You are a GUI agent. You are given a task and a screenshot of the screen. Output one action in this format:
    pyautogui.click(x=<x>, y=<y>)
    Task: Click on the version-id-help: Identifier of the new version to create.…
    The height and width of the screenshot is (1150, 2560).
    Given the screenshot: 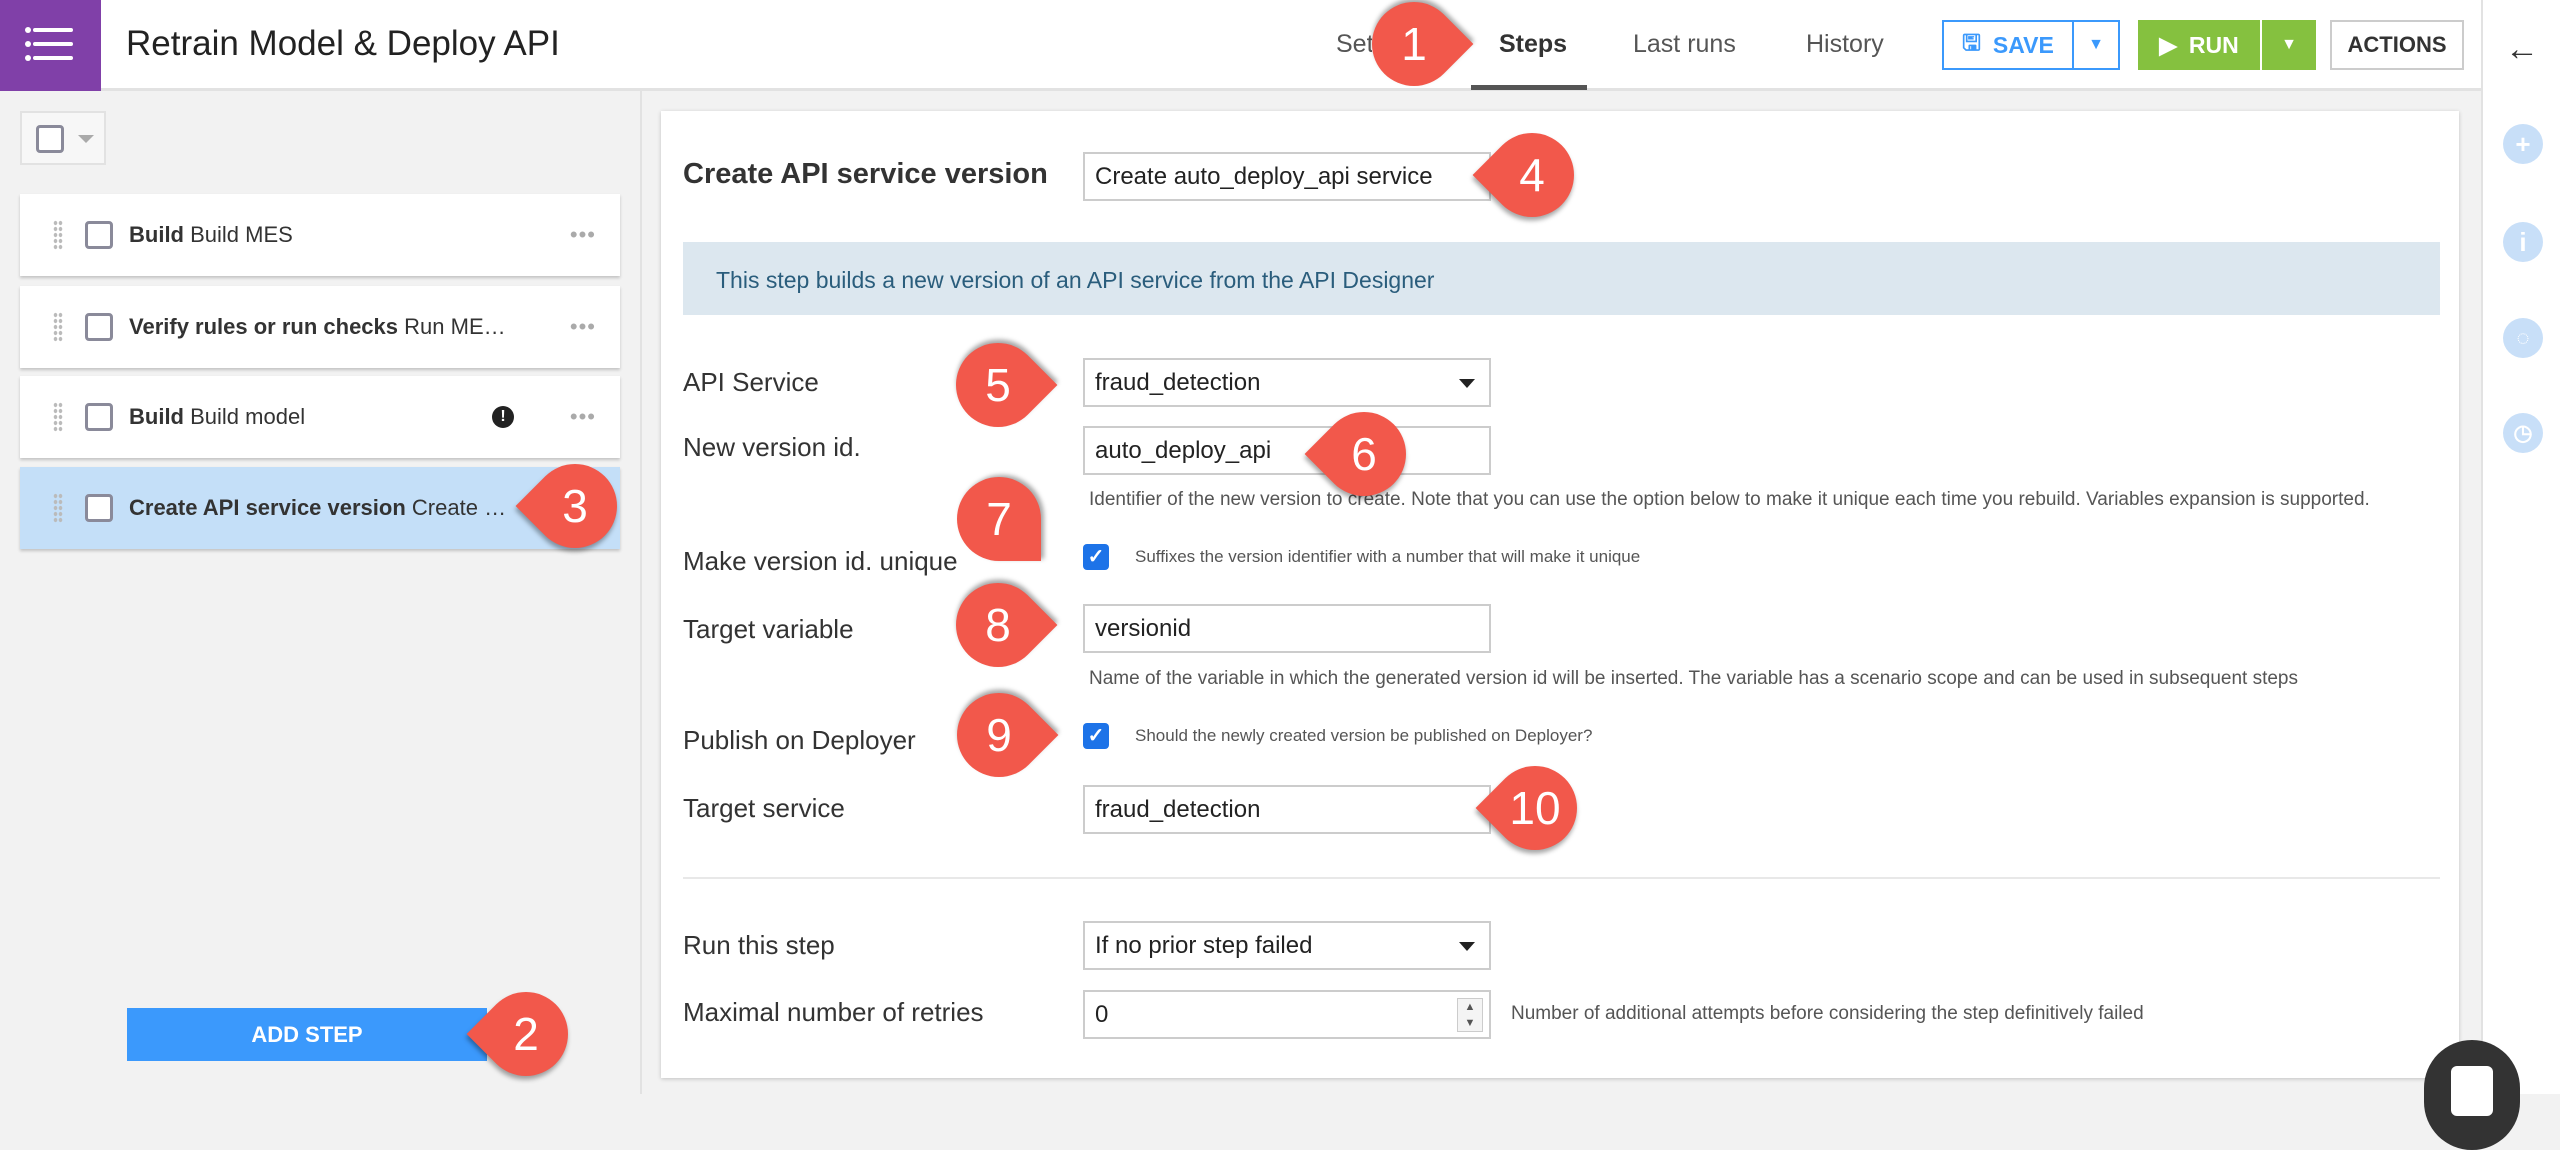 What is the action you would take?
    pyautogui.click(x=1729, y=499)
    